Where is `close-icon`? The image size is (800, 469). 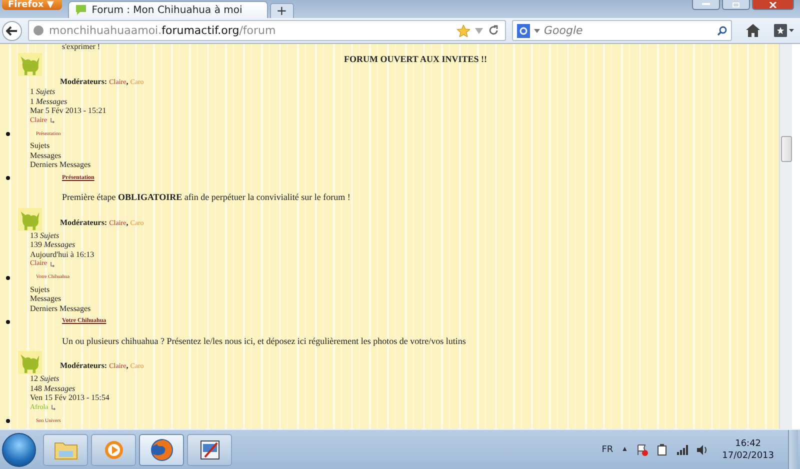
close-icon is located at coordinates (773, 5).